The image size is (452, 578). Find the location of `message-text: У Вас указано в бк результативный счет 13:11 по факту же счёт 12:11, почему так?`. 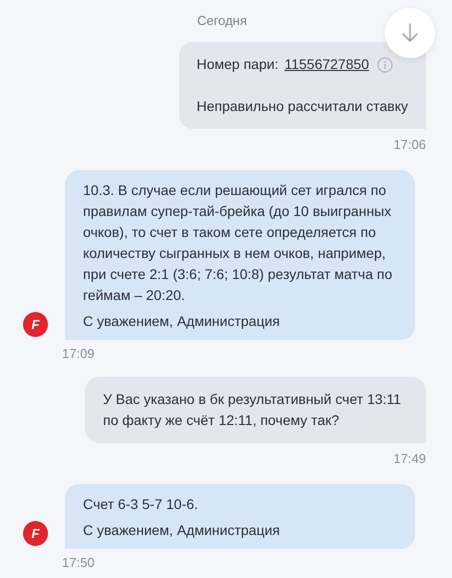

message-text: У Вас указано в бк результативный счет 13:11 по факту же счёт 12:11, почему так? is located at coordinates (252, 410).